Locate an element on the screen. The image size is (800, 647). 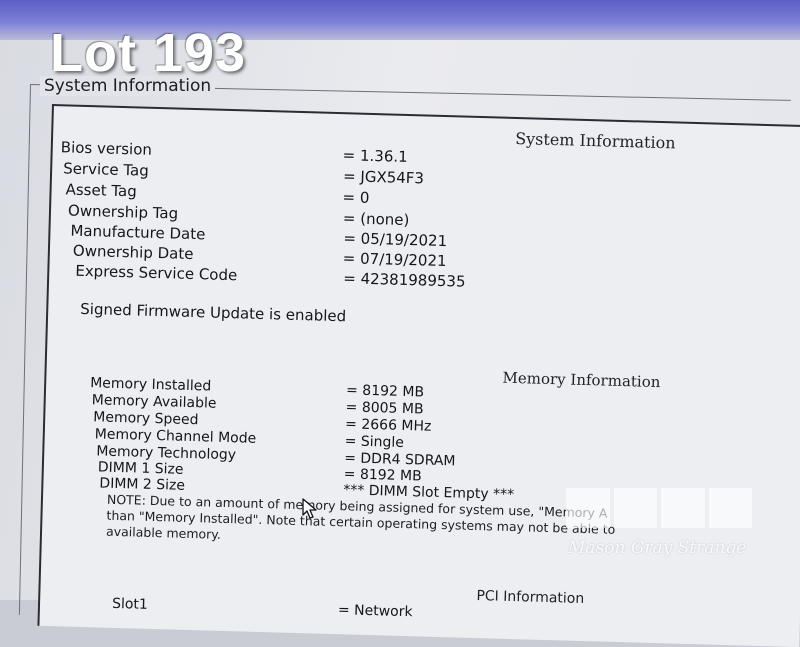
memory-info-heading: Memory Information is located at coordinates (581, 380).